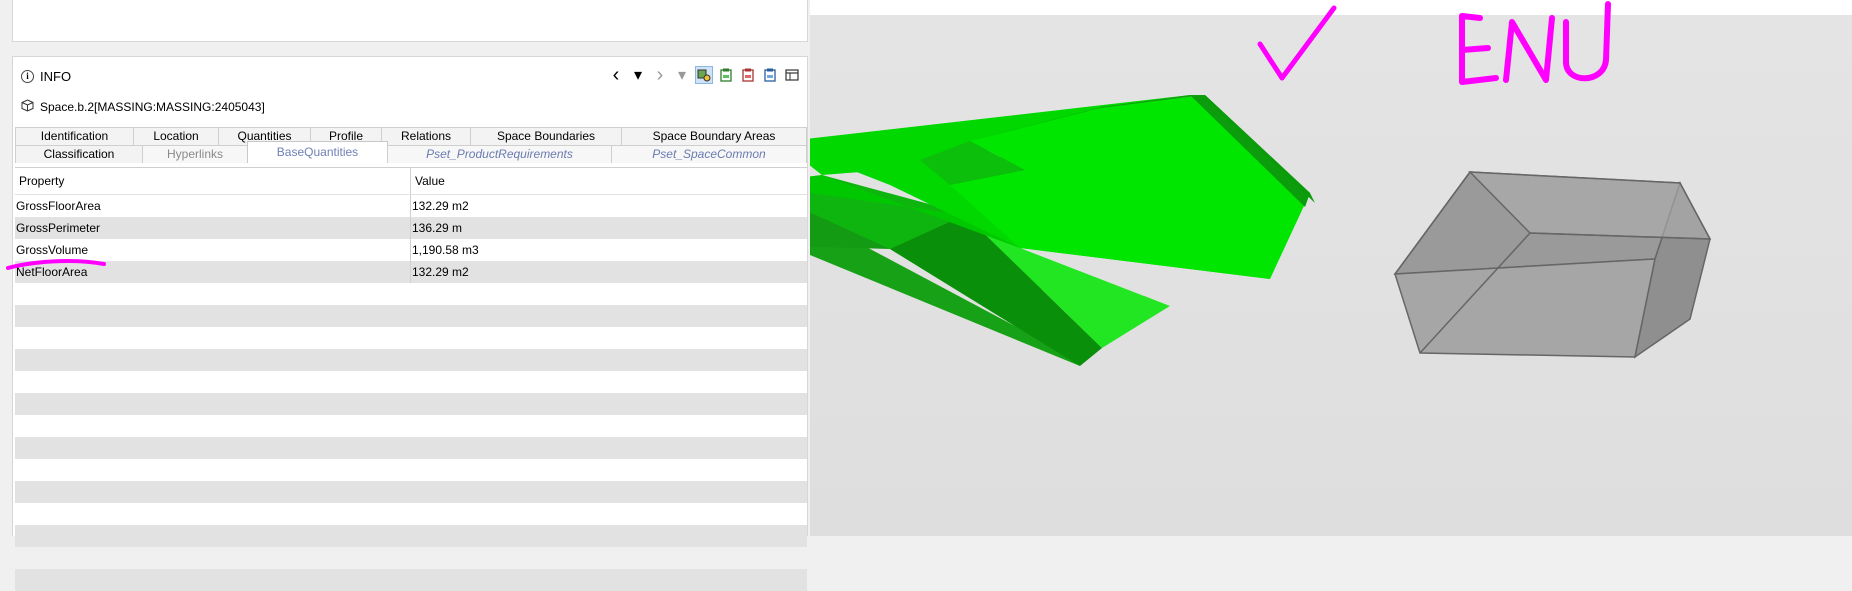 The width and height of the screenshot is (1852, 591). What do you see at coordinates (27, 76) in the screenshot?
I see `info-icon: i` at bounding box center [27, 76].